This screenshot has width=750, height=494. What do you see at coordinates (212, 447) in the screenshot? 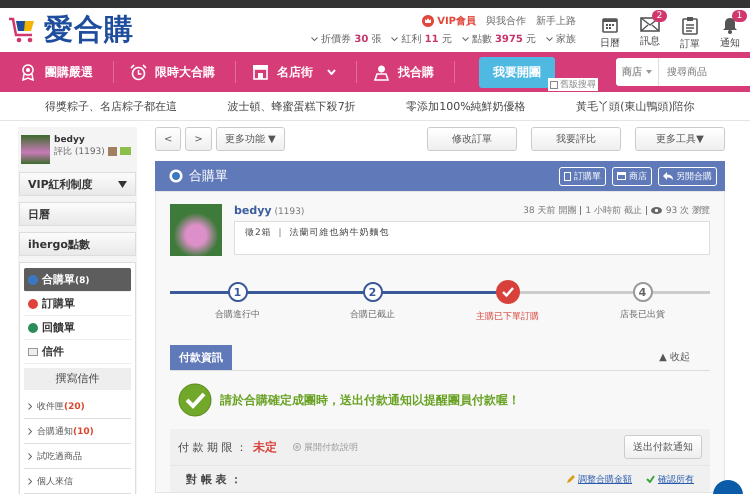
I see `deadline-label: 付 款 期 限 ：` at bounding box center [212, 447].